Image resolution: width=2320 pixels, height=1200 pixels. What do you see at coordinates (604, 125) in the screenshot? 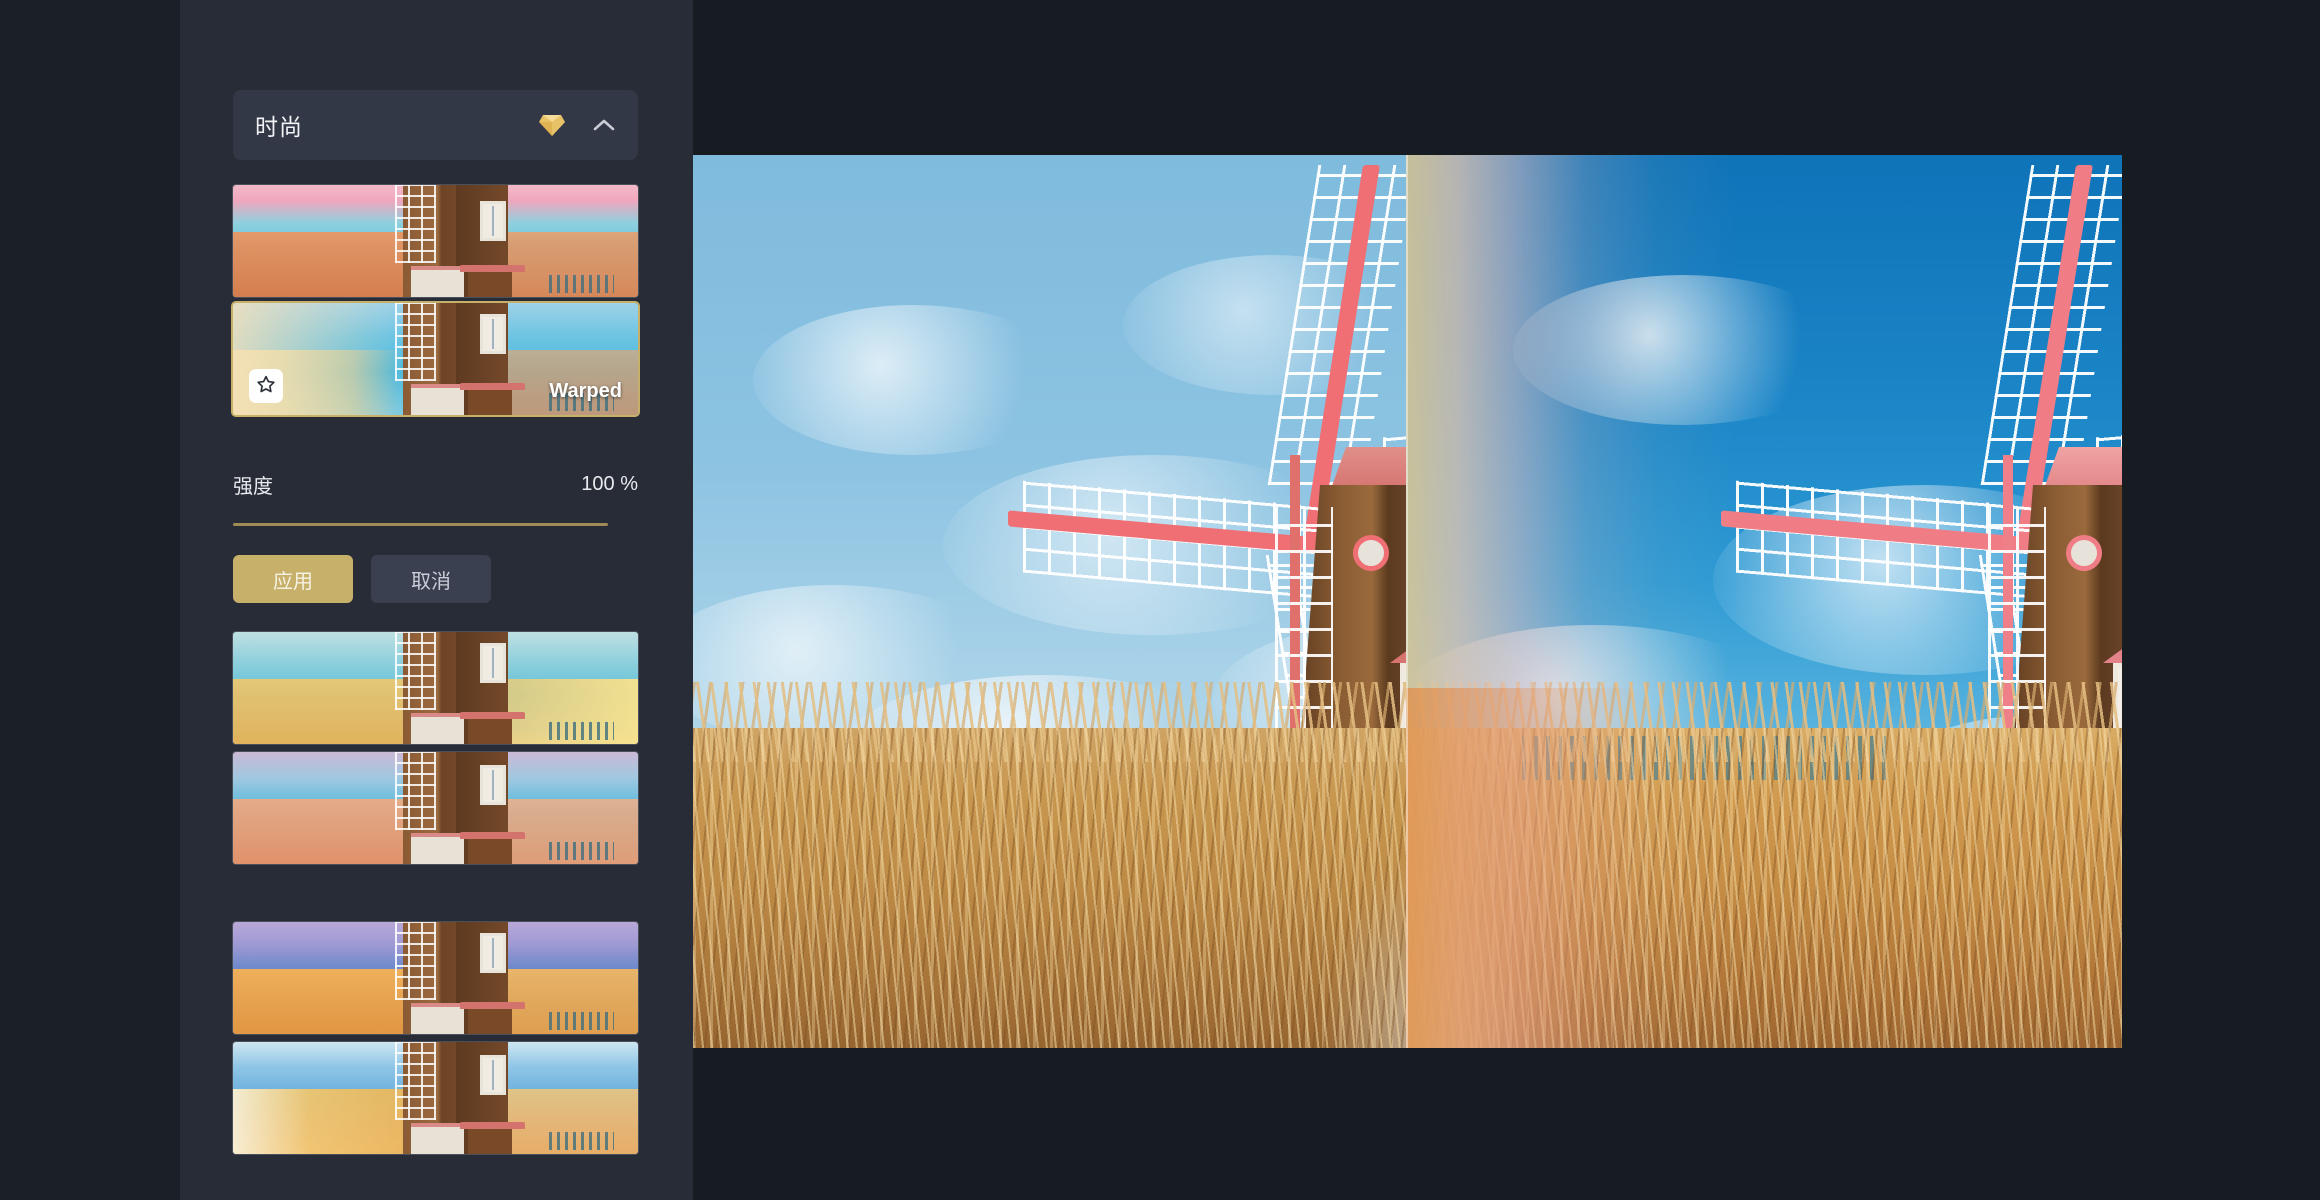
I see `chevron-up-icon` at bounding box center [604, 125].